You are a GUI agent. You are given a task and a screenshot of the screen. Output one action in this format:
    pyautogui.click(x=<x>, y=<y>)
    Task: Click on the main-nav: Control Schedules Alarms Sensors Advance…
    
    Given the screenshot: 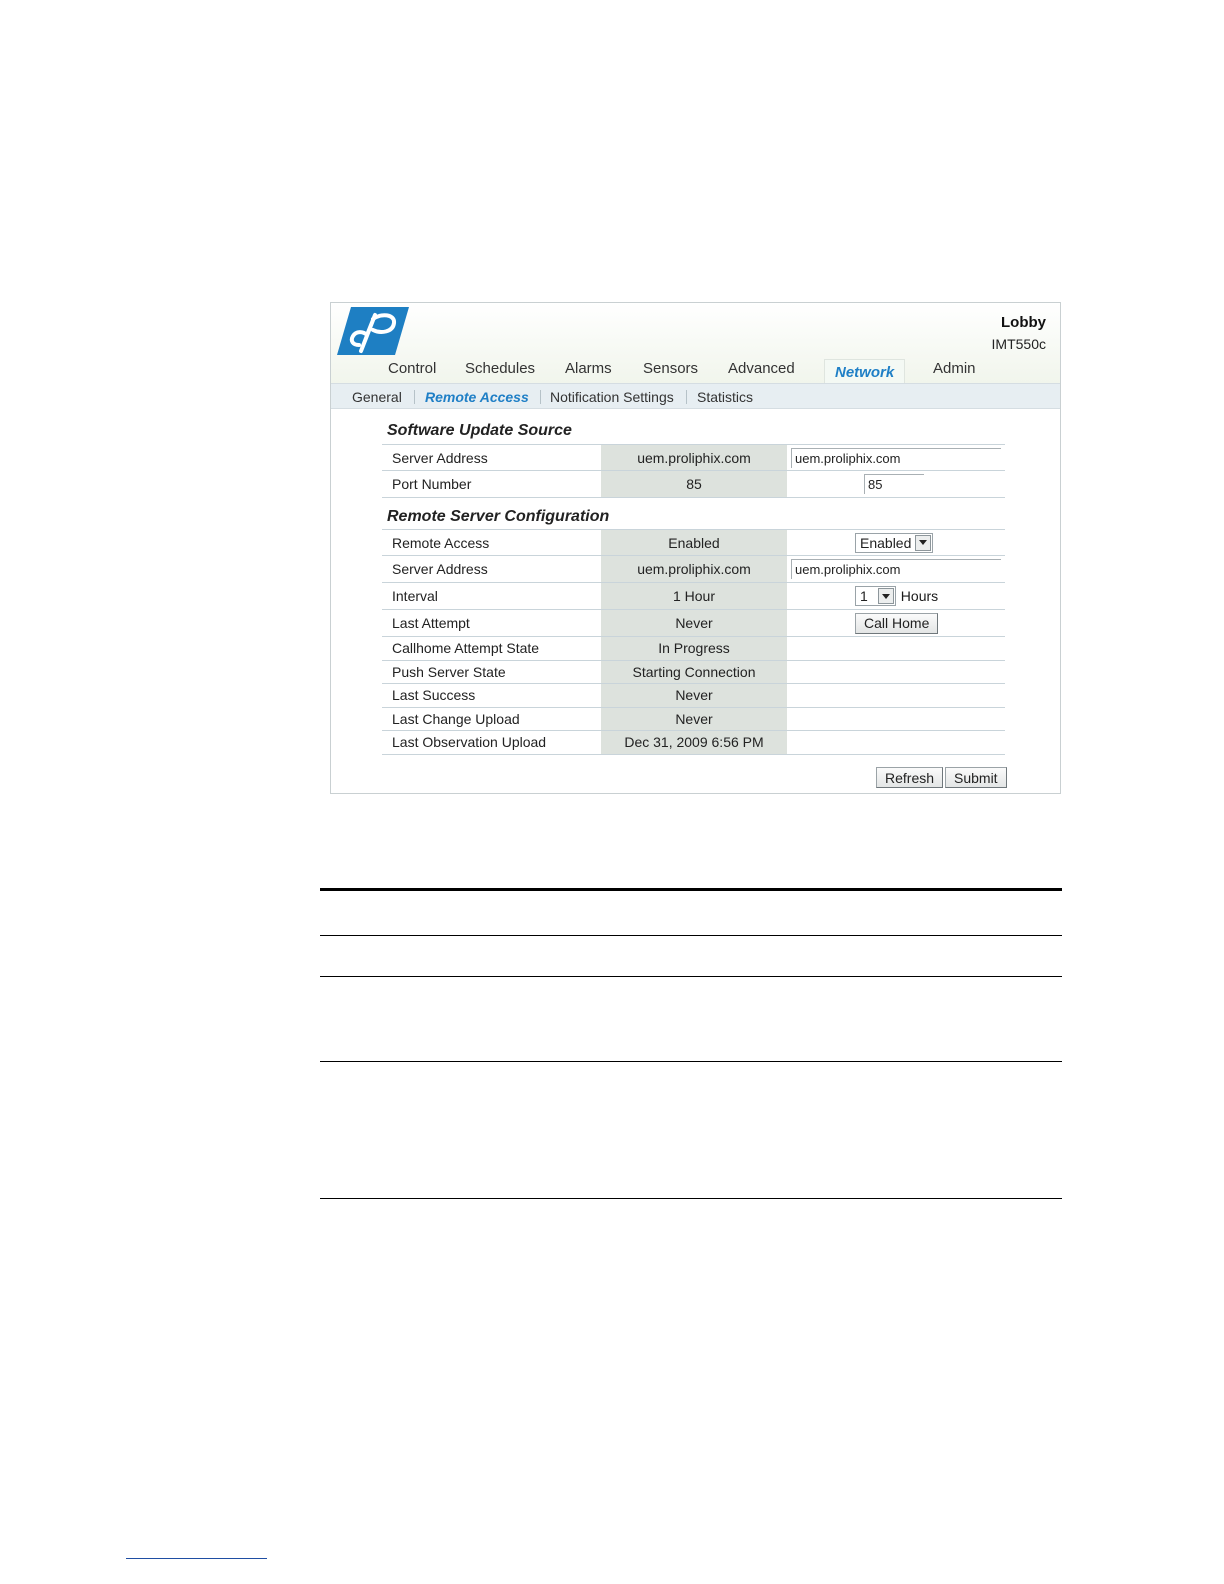 What is the action you would take?
    pyautogui.click(x=695, y=370)
    